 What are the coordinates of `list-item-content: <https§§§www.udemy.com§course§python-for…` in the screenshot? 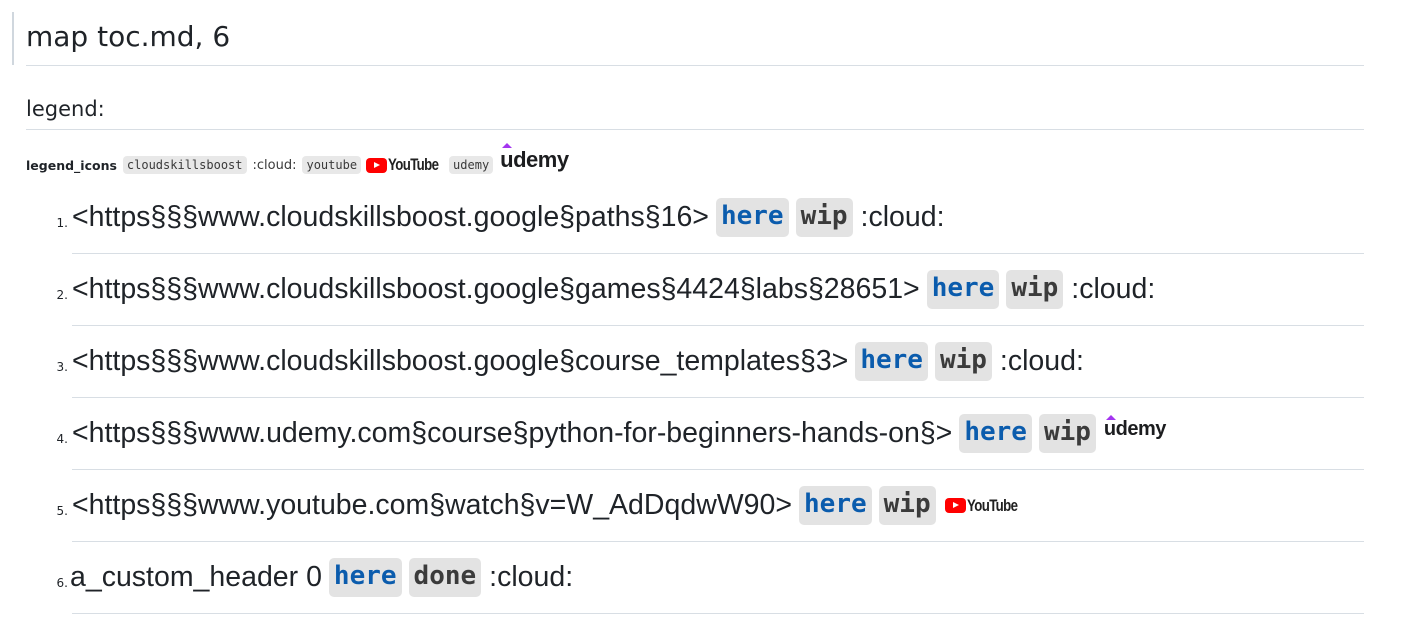 It's located at (619, 433).